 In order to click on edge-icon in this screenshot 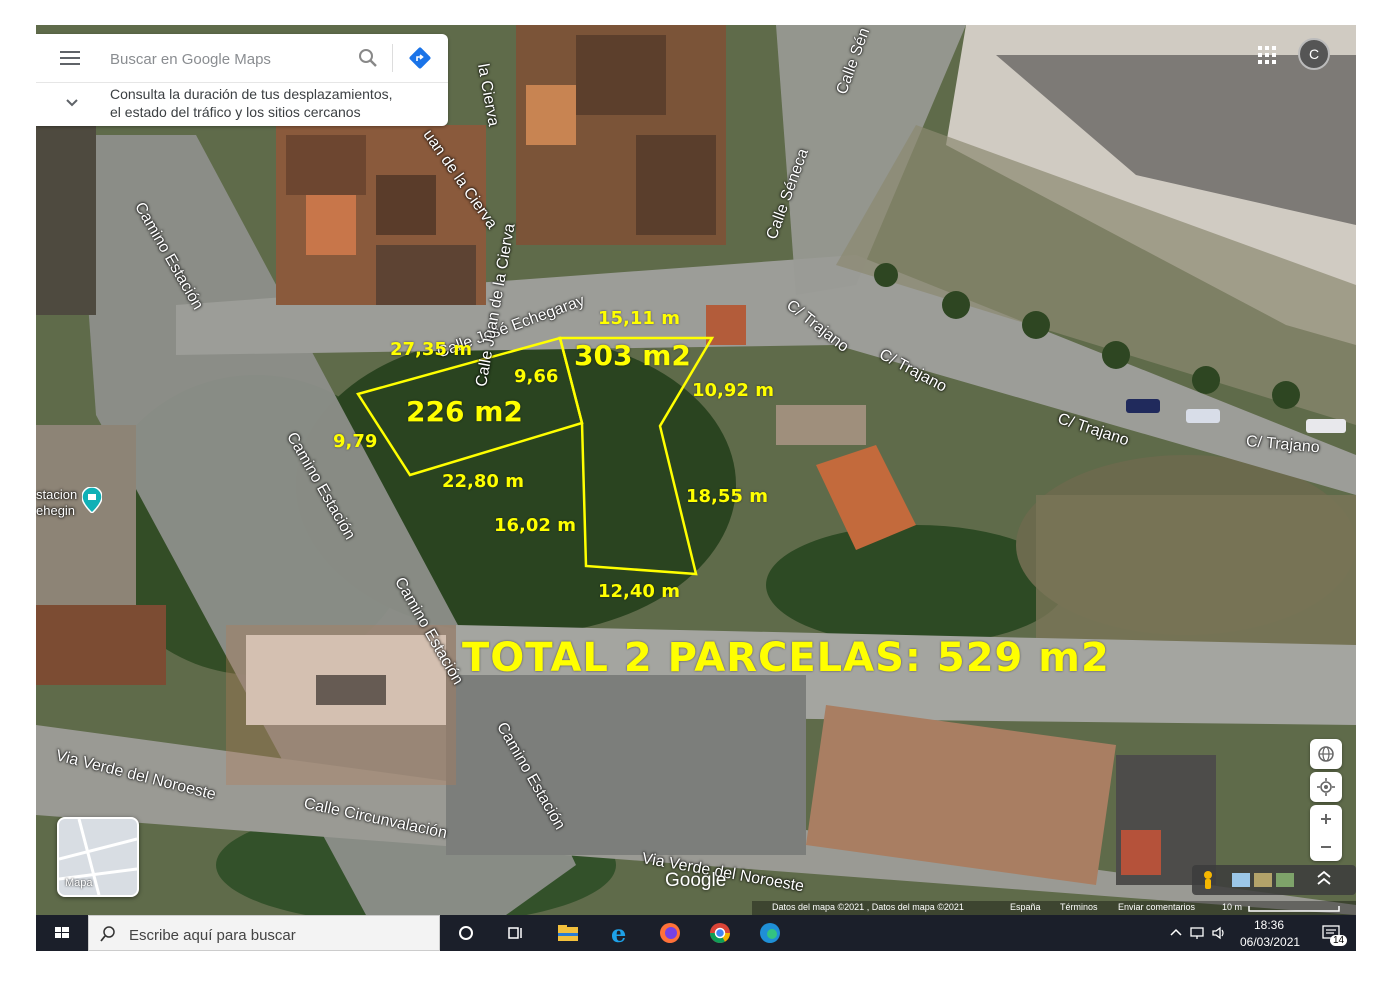, I will do `click(770, 933)`.